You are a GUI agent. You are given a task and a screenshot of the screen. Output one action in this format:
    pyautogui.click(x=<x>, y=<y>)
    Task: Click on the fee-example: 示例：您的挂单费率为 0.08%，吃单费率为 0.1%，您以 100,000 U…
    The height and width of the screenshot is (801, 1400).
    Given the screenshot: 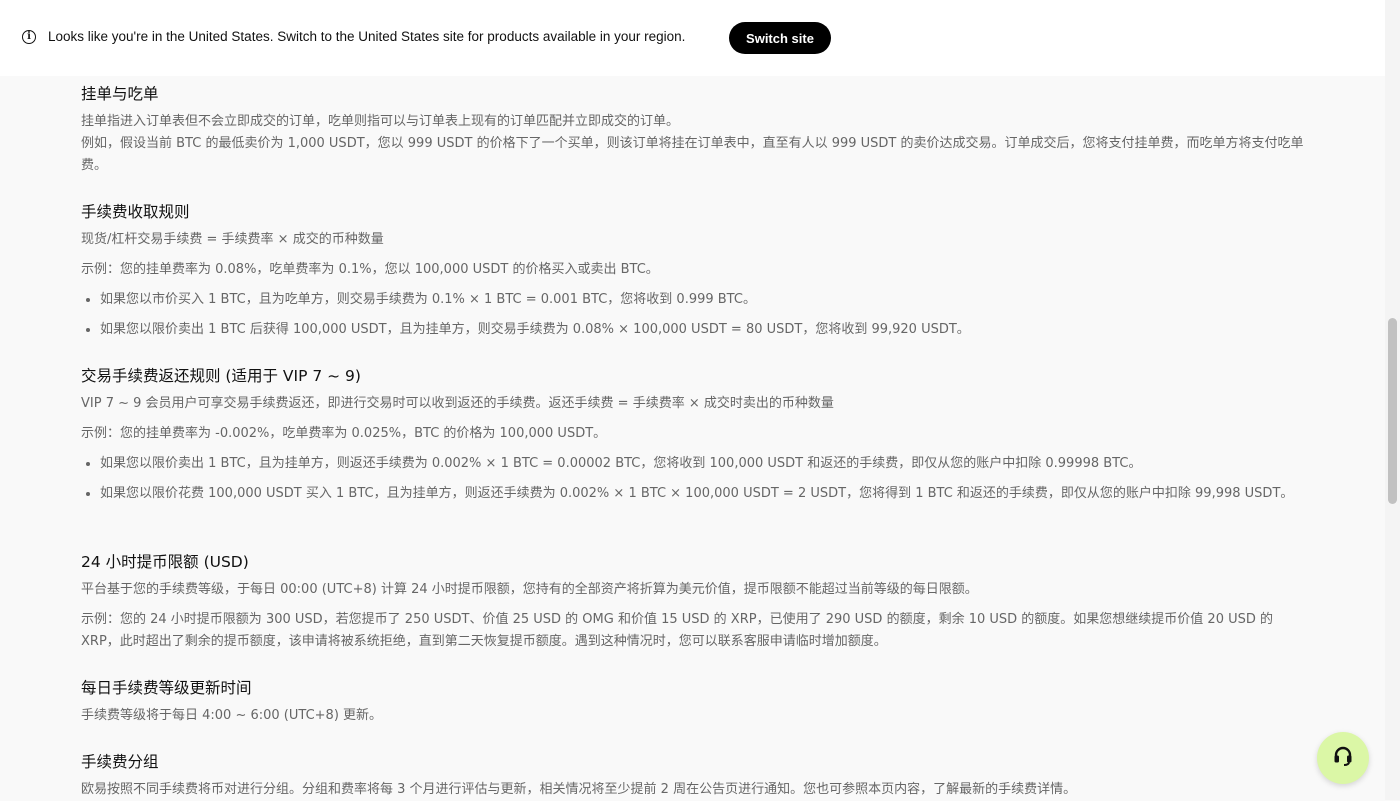 What is the action you would take?
    pyautogui.click(x=370, y=269)
    